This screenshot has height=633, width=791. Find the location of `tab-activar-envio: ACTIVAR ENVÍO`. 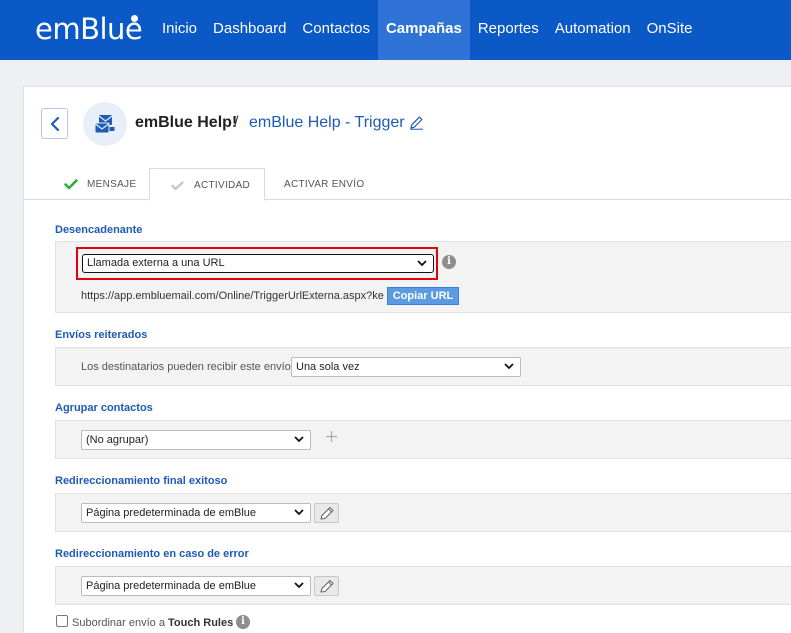

tab-activar-envio: ACTIVAR ENVÍO is located at coordinates (324, 184).